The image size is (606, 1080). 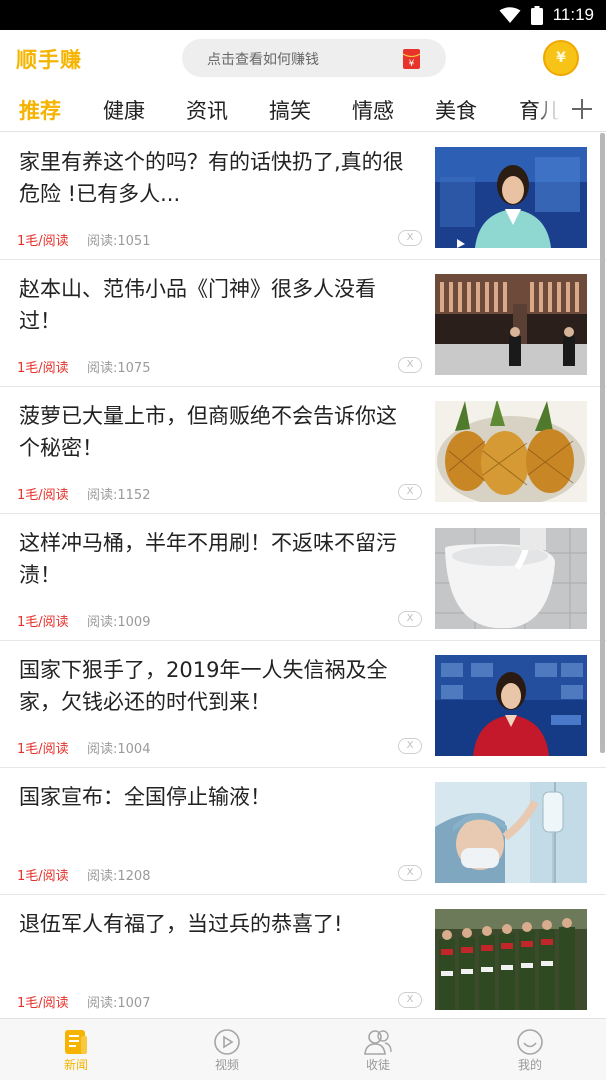 What do you see at coordinates (377, 1065) in the screenshot?
I see `nav-apprentice-label: 收徒` at bounding box center [377, 1065].